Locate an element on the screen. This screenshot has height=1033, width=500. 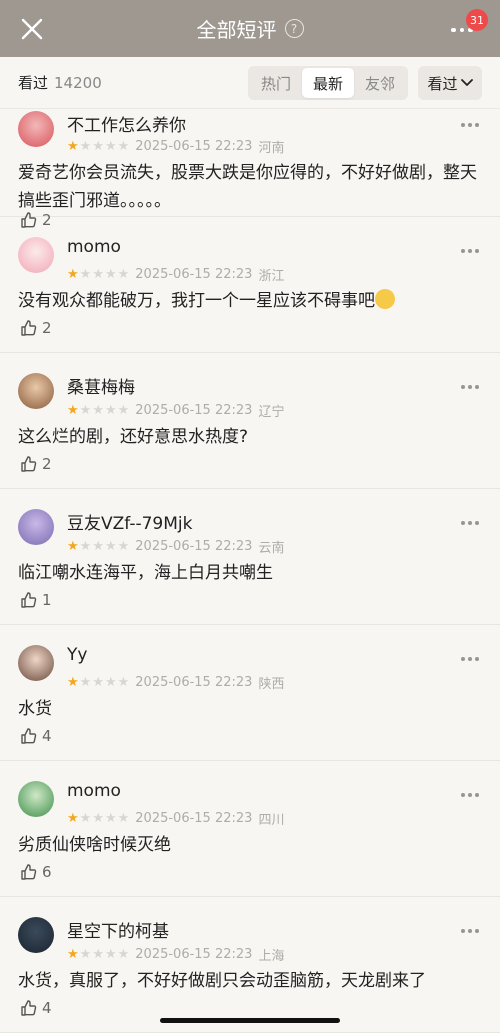
comment-text: 临江嘲水连海平，海上白月共嘲生 is located at coordinates (145, 573).